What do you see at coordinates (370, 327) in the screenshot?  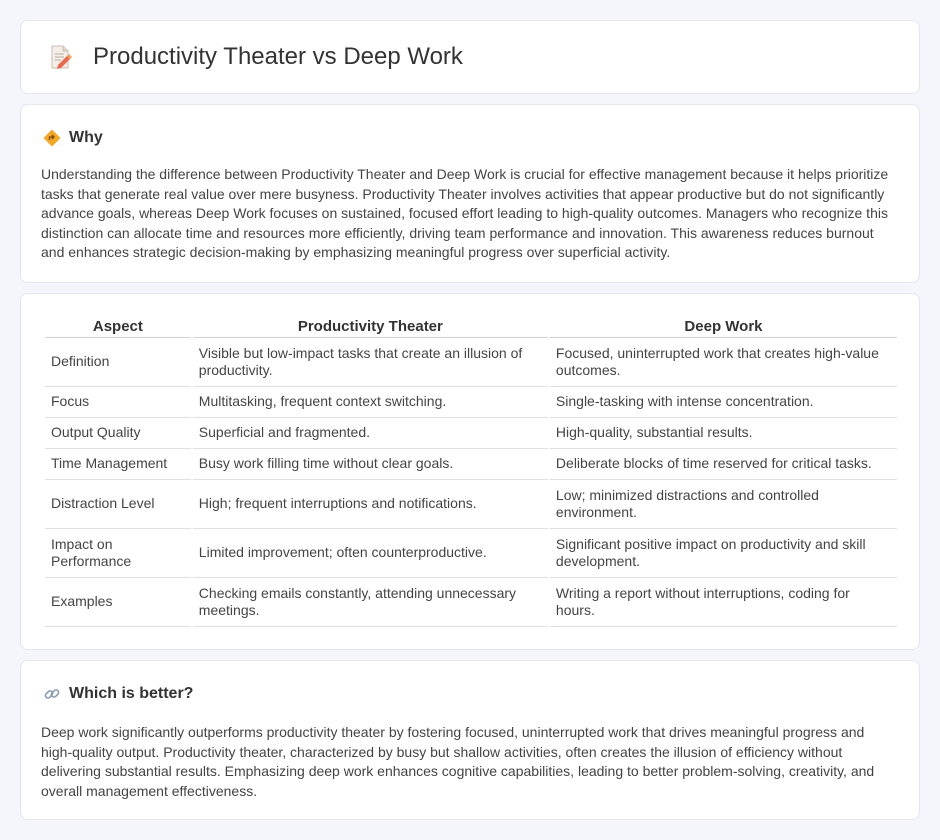 I see `column-header-productivity-theater: Productivity Theater` at bounding box center [370, 327].